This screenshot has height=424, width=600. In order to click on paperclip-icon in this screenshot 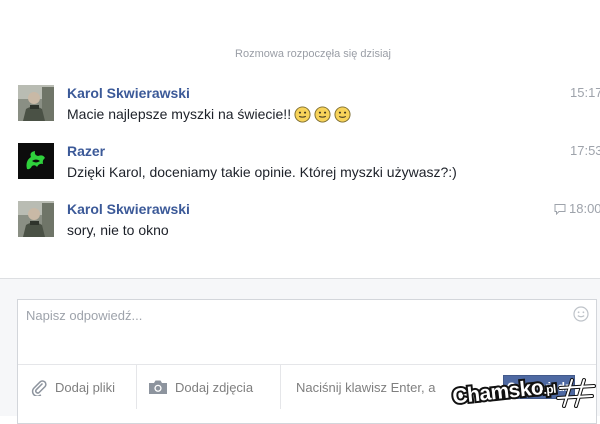, I will do `click(39, 387)`.